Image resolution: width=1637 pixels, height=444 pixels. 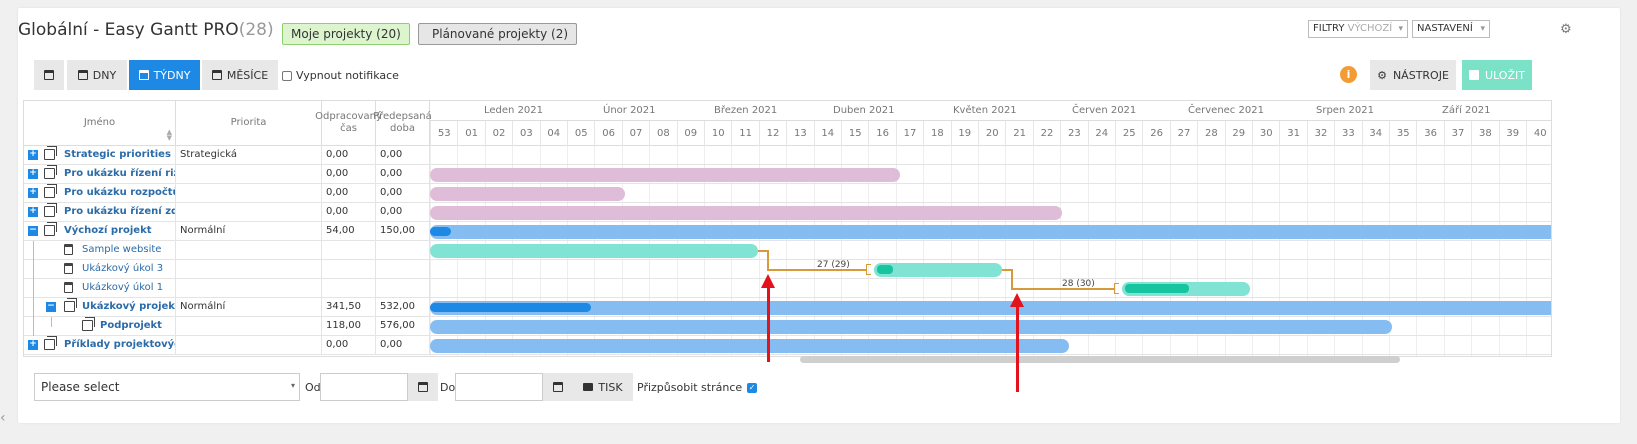 I want to click on filters-select: FILTRY VÝCHOZÍ ▾, so click(x=1358, y=29).